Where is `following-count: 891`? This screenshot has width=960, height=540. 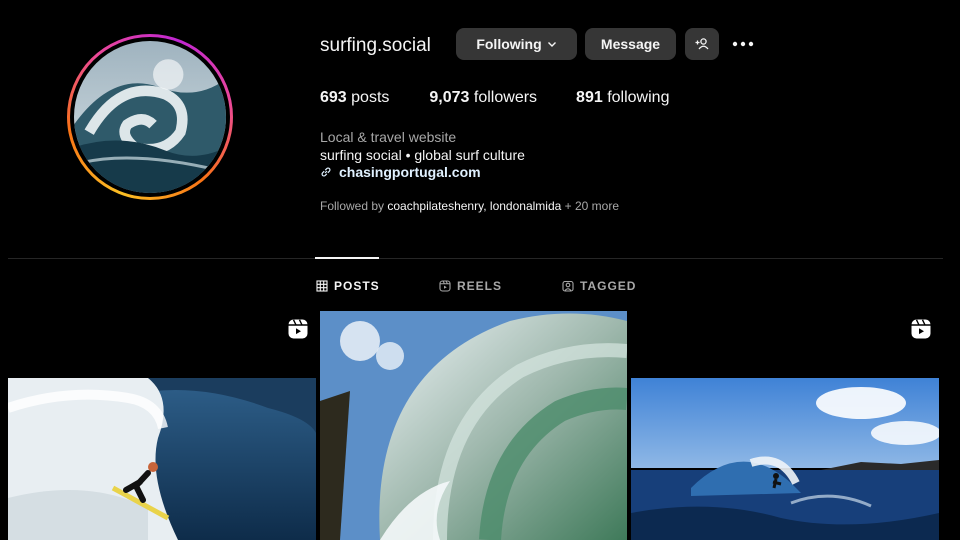
following-count: 891 is located at coordinates (589, 97).